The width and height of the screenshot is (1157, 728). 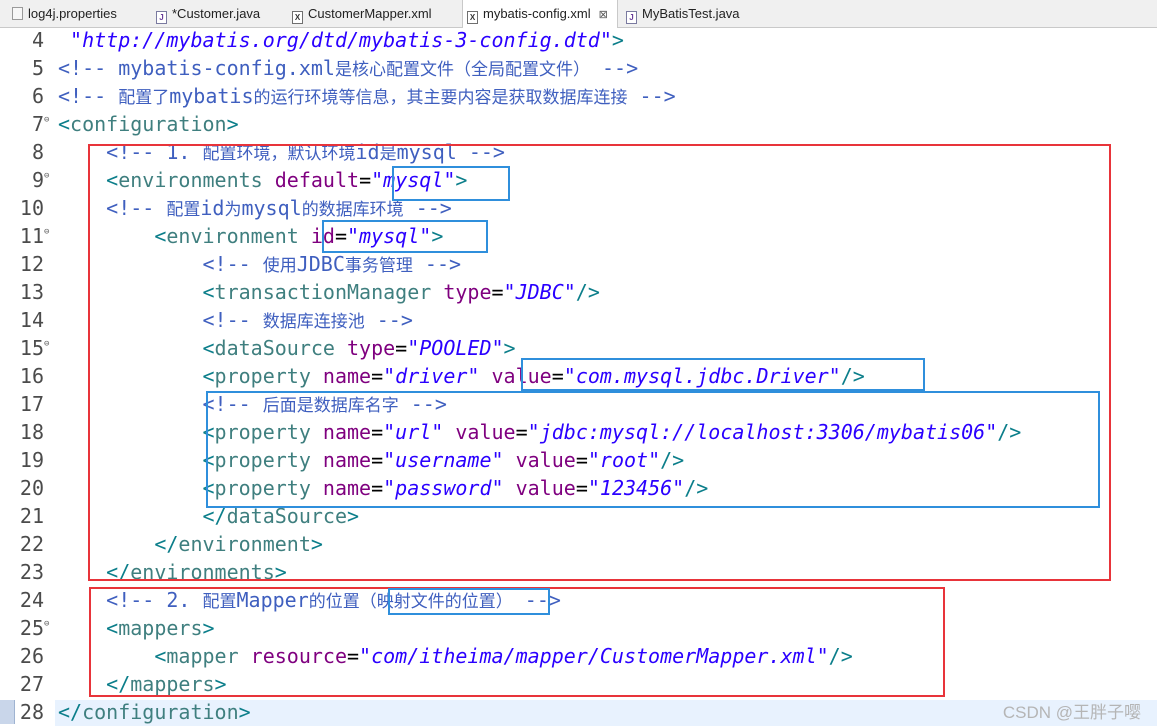 I want to click on code-token: "mysql", so click(x=413, y=180).